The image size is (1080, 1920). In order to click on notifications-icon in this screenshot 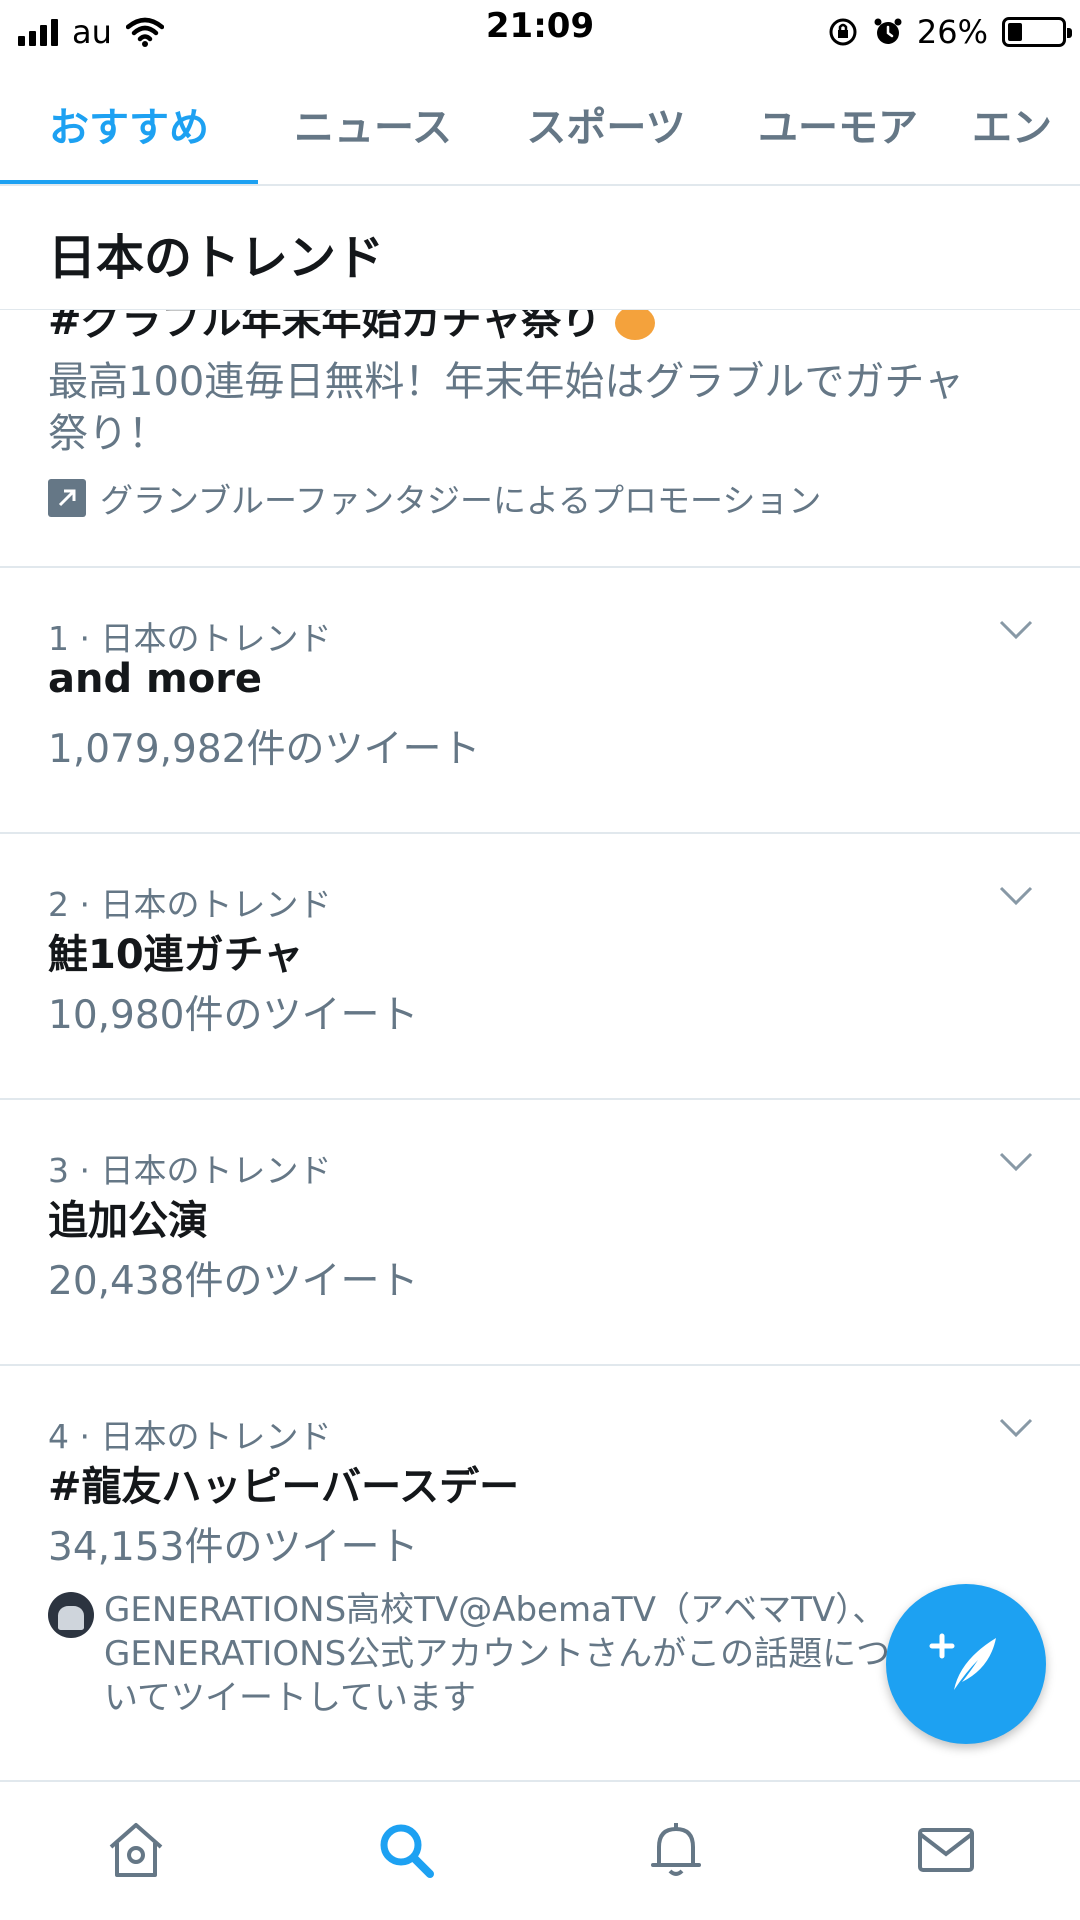, I will do `click(676, 1849)`.